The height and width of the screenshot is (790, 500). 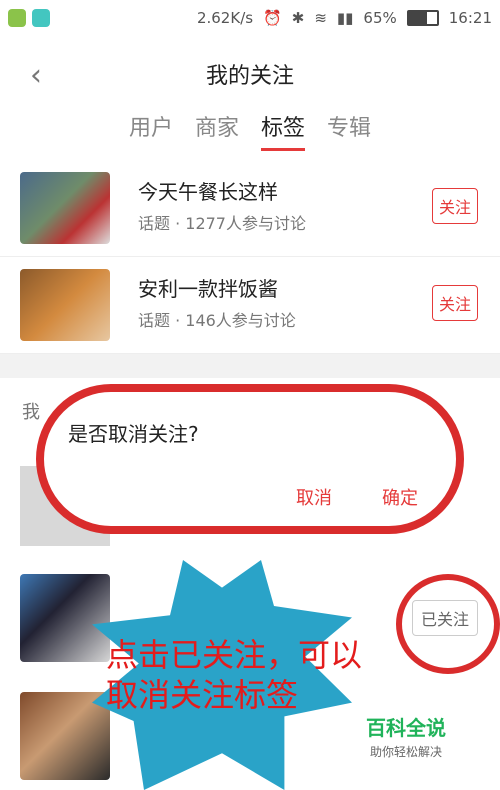 I want to click on status-time: 16:21, so click(x=470, y=18).